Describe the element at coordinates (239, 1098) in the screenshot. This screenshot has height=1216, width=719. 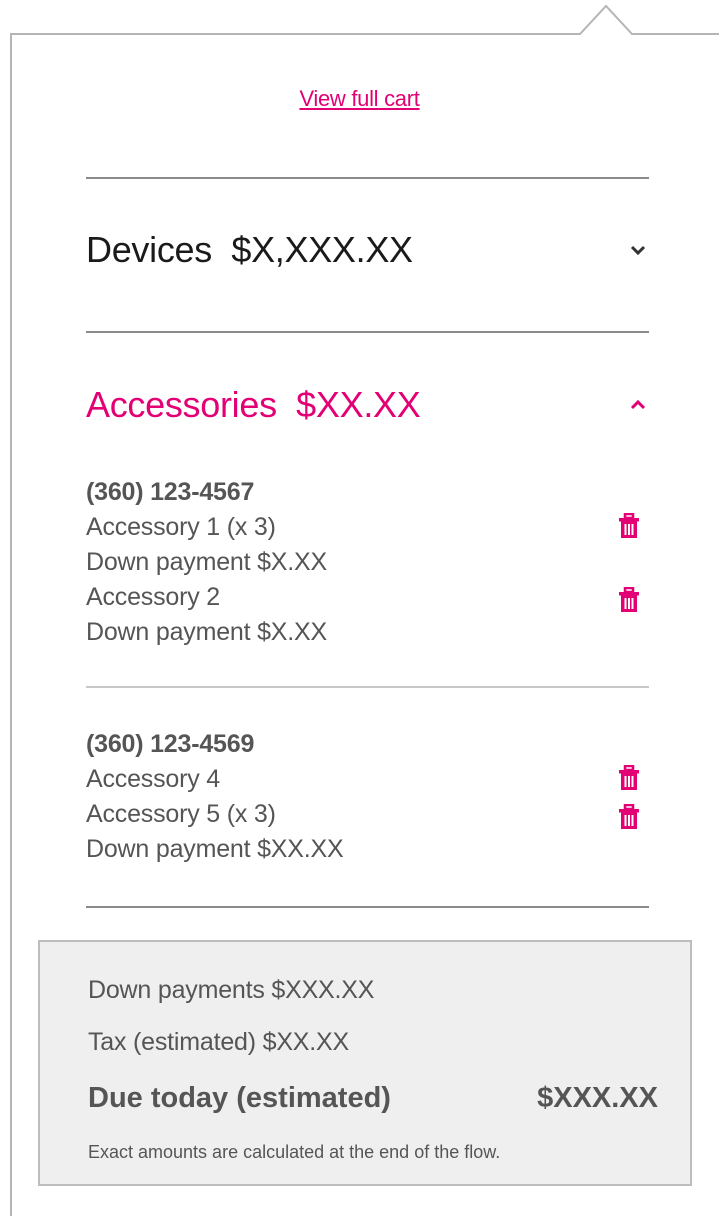
I see `due-today-label: Due today (estimated)` at that location.